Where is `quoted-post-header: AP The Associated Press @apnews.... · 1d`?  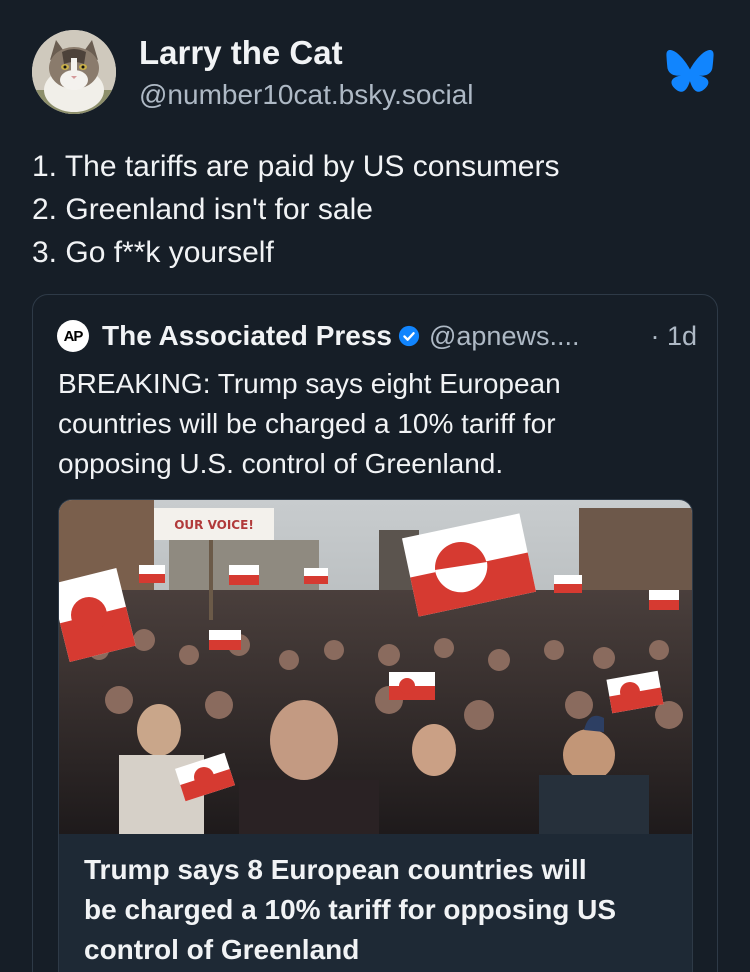 quoted-post-header: AP The Associated Press @apnews.... · 1d is located at coordinates (377, 336).